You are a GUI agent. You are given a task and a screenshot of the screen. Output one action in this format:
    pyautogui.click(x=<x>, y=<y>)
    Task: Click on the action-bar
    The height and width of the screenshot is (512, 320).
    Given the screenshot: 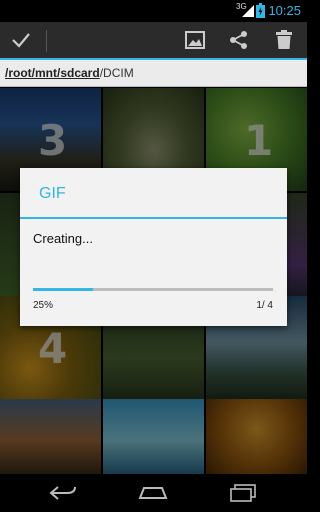 What is the action you would take?
    pyautogui.click(x=153, y=41)
    